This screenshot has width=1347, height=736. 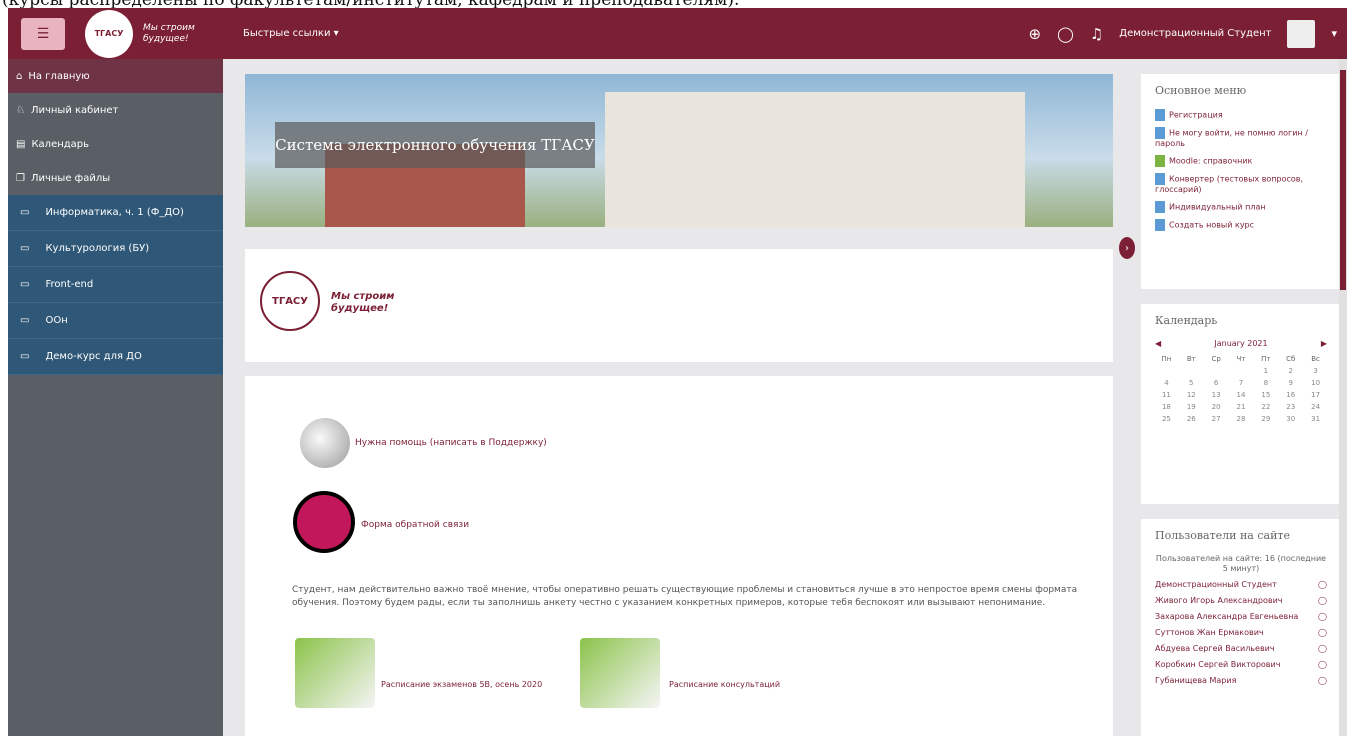 What do you see at coordinates (1301, 33) in the screenshot?
I see `avatar` at bounding box center [1301, 33].